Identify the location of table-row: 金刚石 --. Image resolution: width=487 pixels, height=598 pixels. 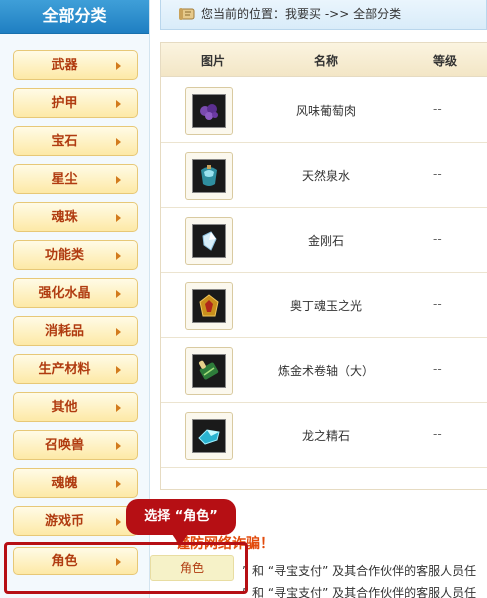
(324, 240).